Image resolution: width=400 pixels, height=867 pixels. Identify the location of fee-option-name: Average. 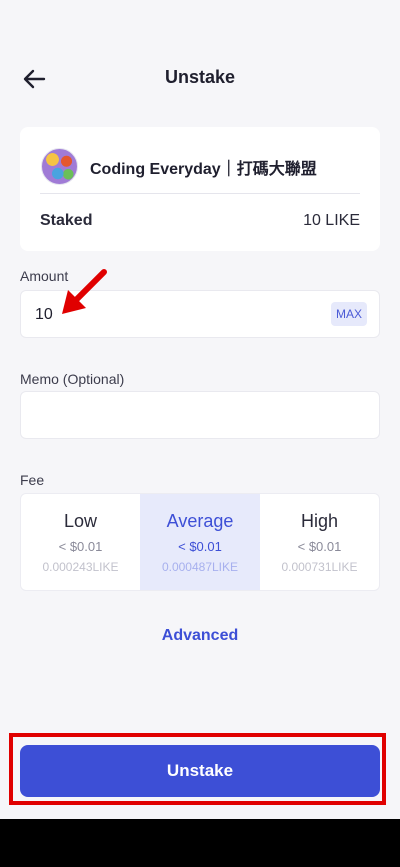
(200, 521).